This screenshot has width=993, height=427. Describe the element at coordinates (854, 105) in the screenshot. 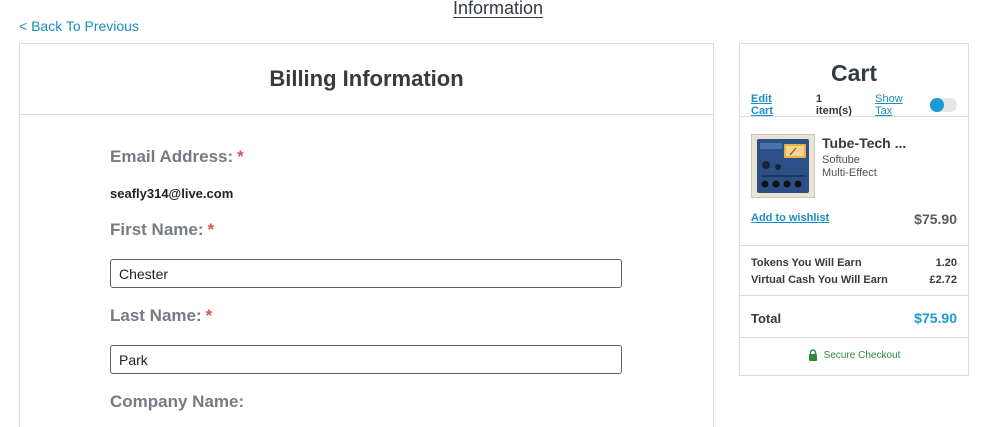

I see `cart-subheader: Edit Cart 1 item(s) Show Tax` at that location.